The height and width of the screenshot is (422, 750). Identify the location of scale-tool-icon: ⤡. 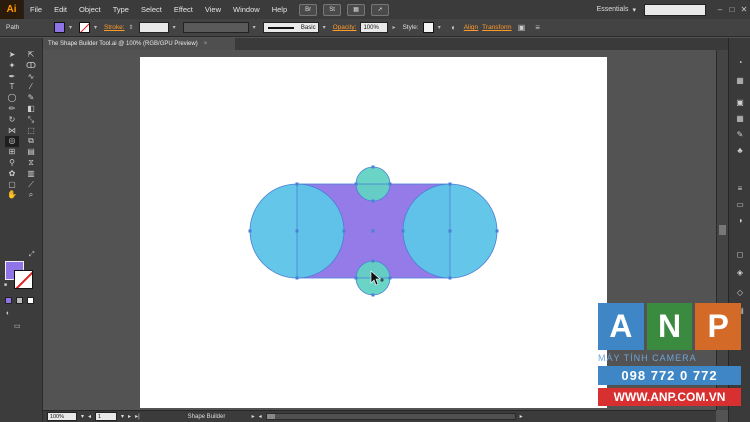
(31, 120).